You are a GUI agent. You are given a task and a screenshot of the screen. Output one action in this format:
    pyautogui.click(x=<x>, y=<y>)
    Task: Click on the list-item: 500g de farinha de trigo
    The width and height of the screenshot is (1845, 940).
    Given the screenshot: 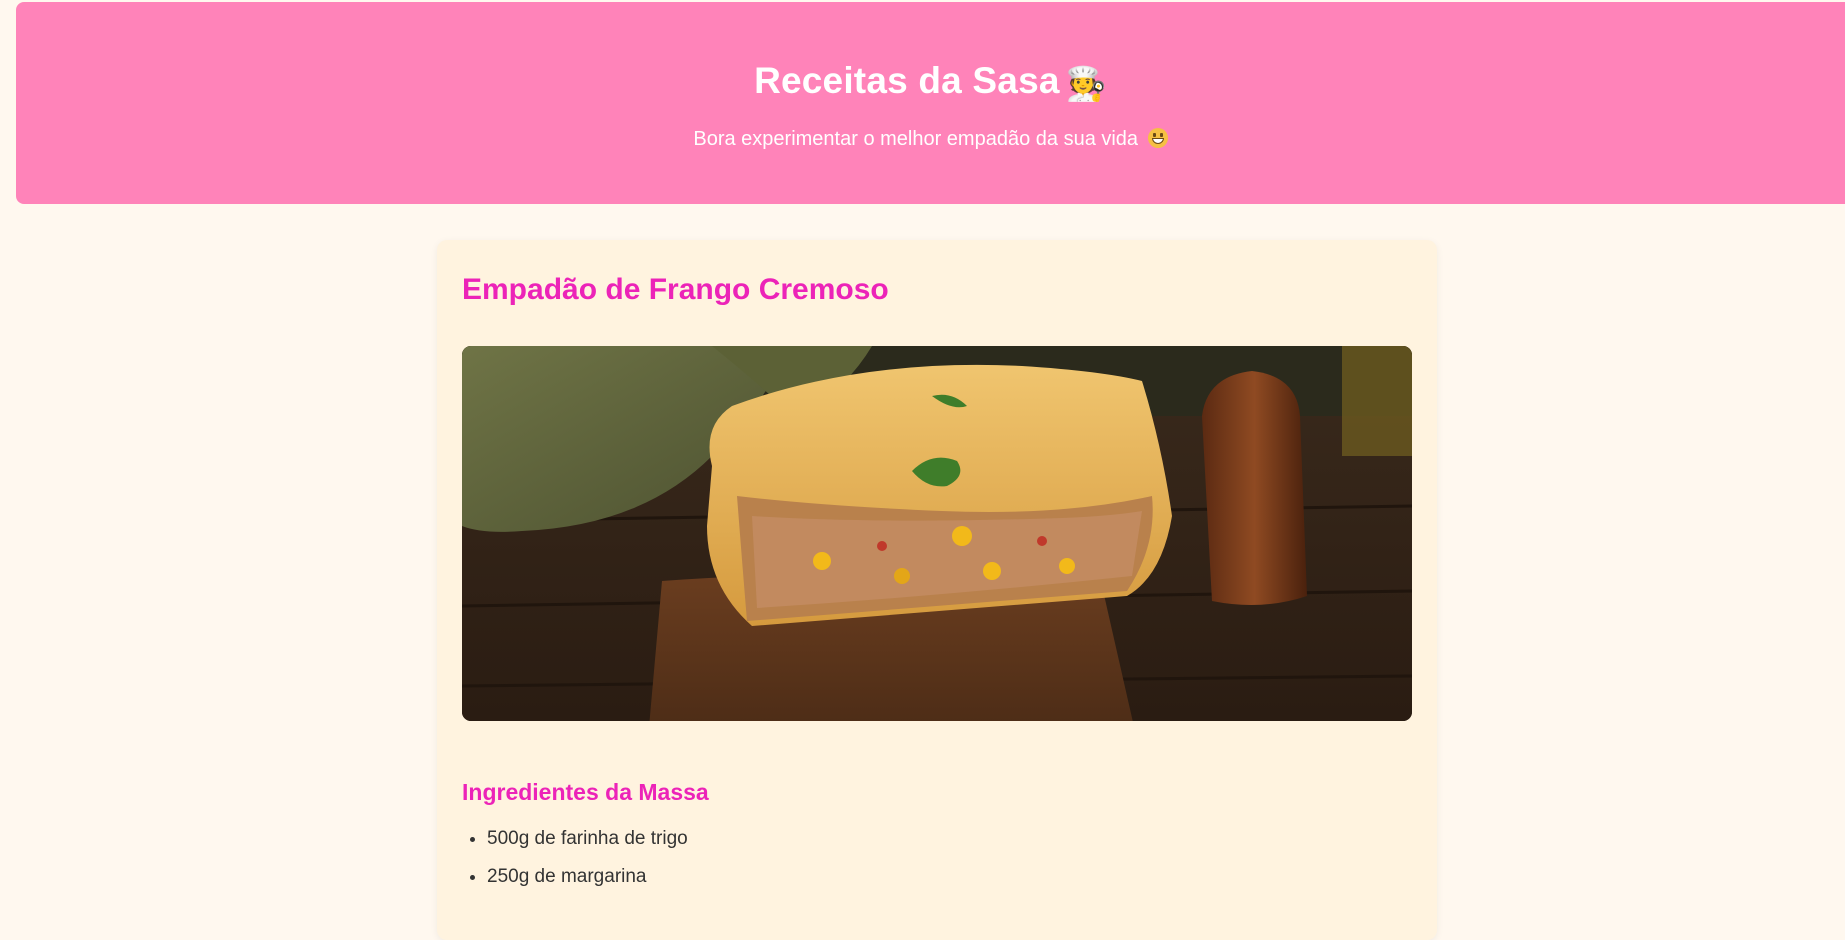 What is the action you would take?
    pyautogui.click(x=587, y=839)
    